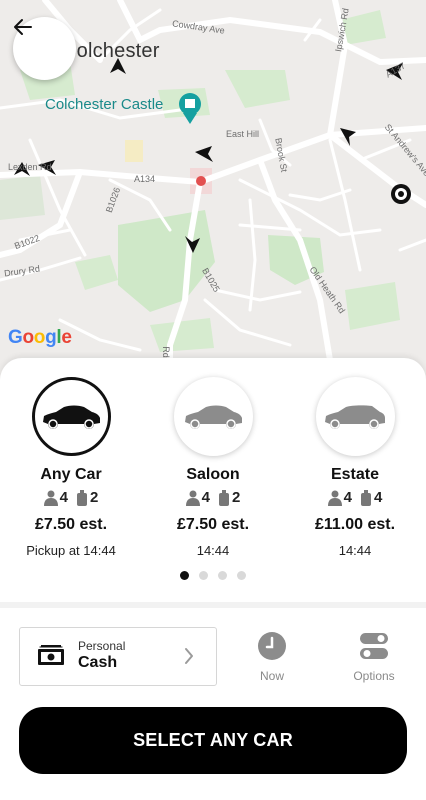  What do you see at coordinates (374, 646) in the screenshot?
I see `toggles-icon` at bounding box center [374, 646].